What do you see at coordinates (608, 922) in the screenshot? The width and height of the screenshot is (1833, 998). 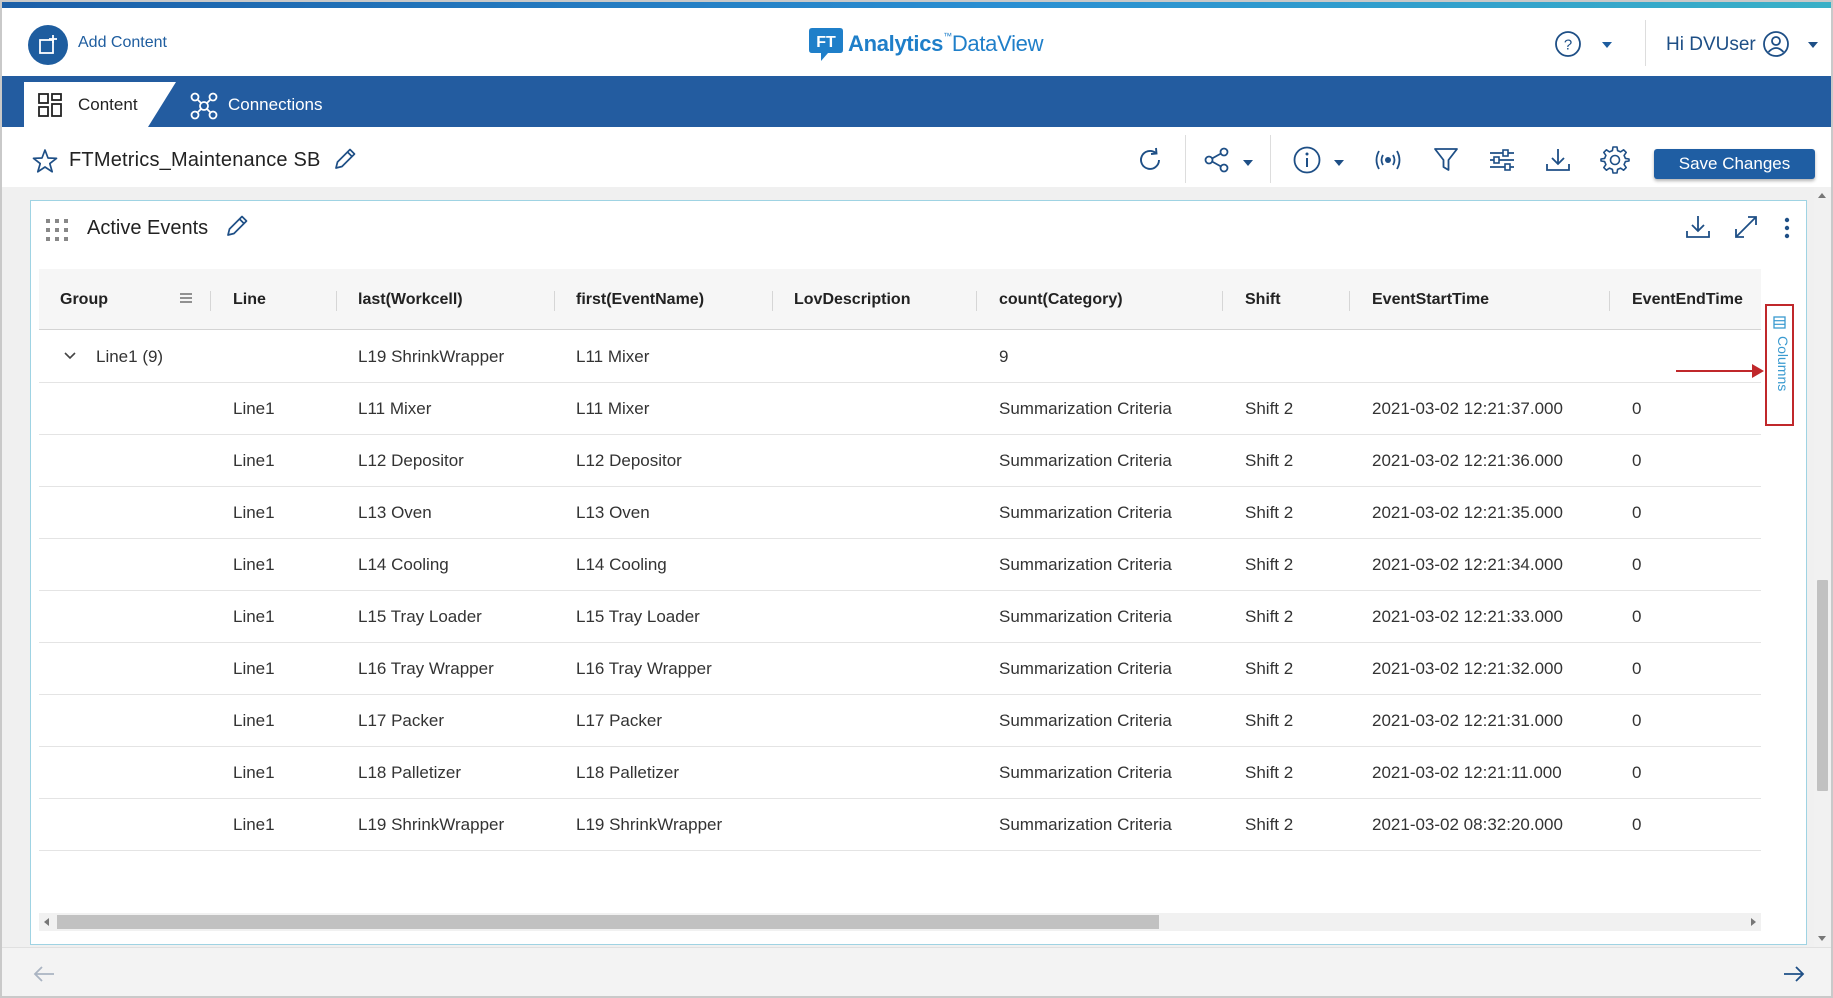 I see `horizontal-scroll-thumb` at bounding box center [608, 922].